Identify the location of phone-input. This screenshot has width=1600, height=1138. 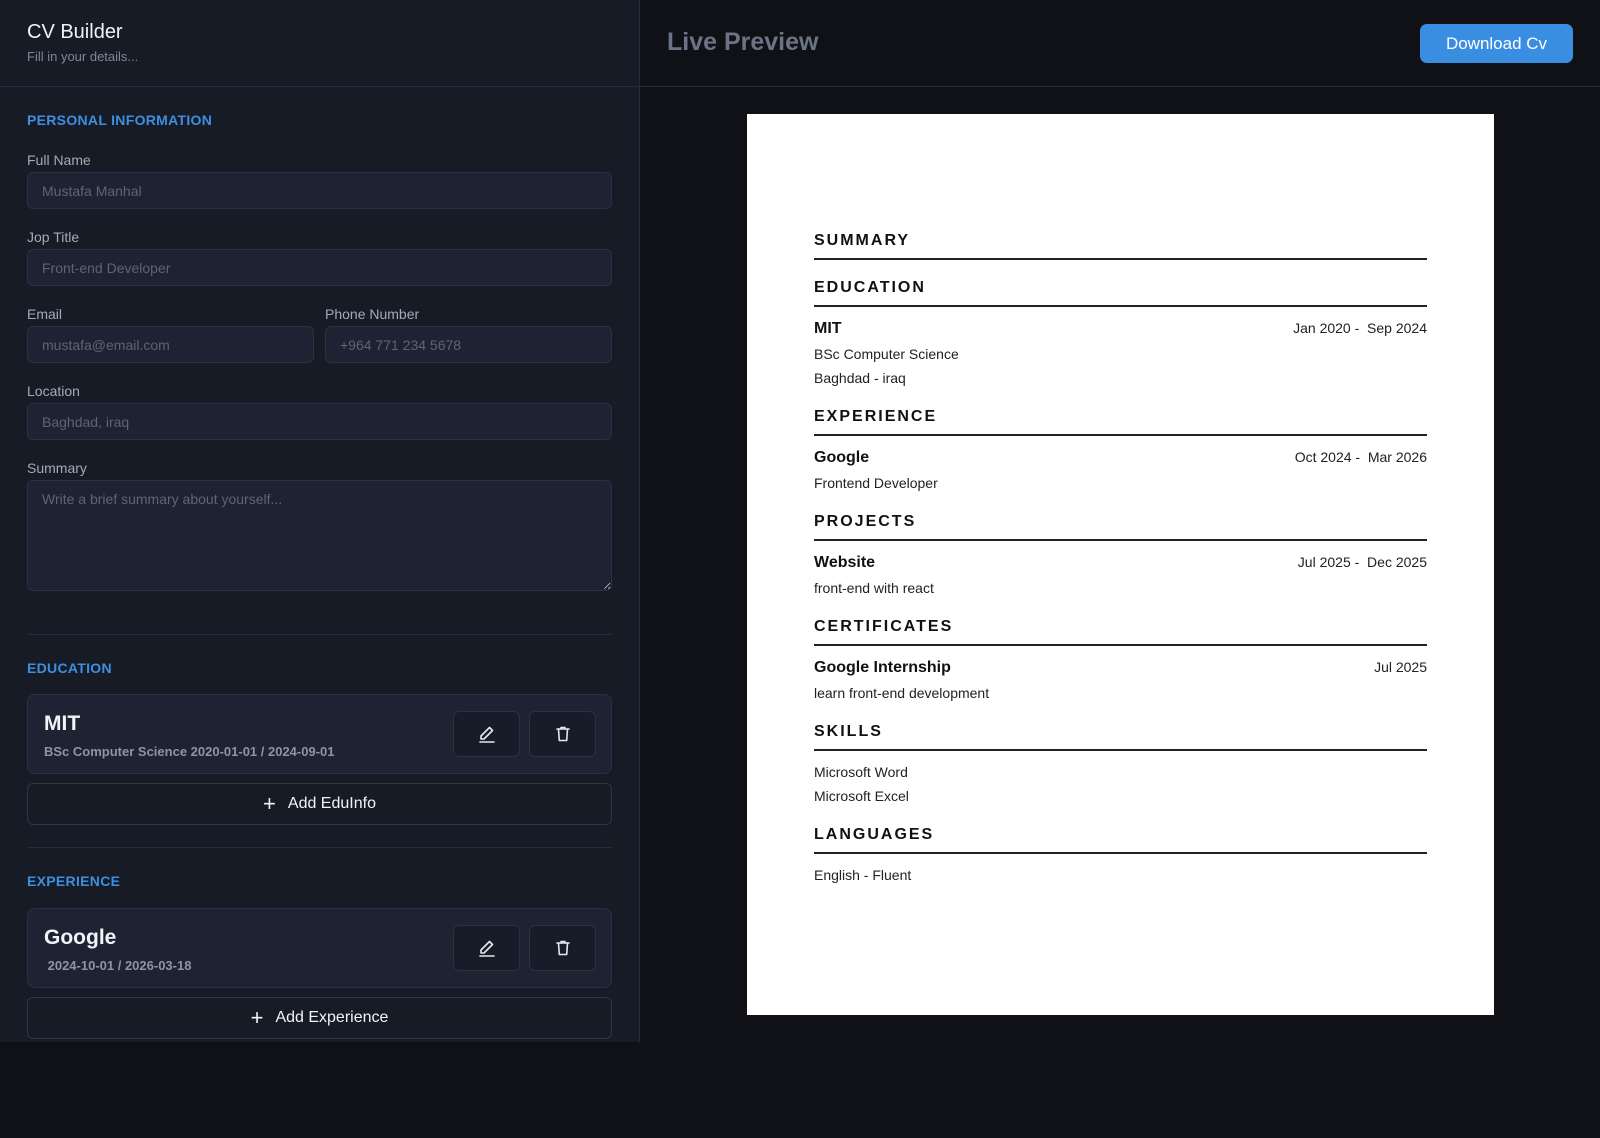
(468, 344).